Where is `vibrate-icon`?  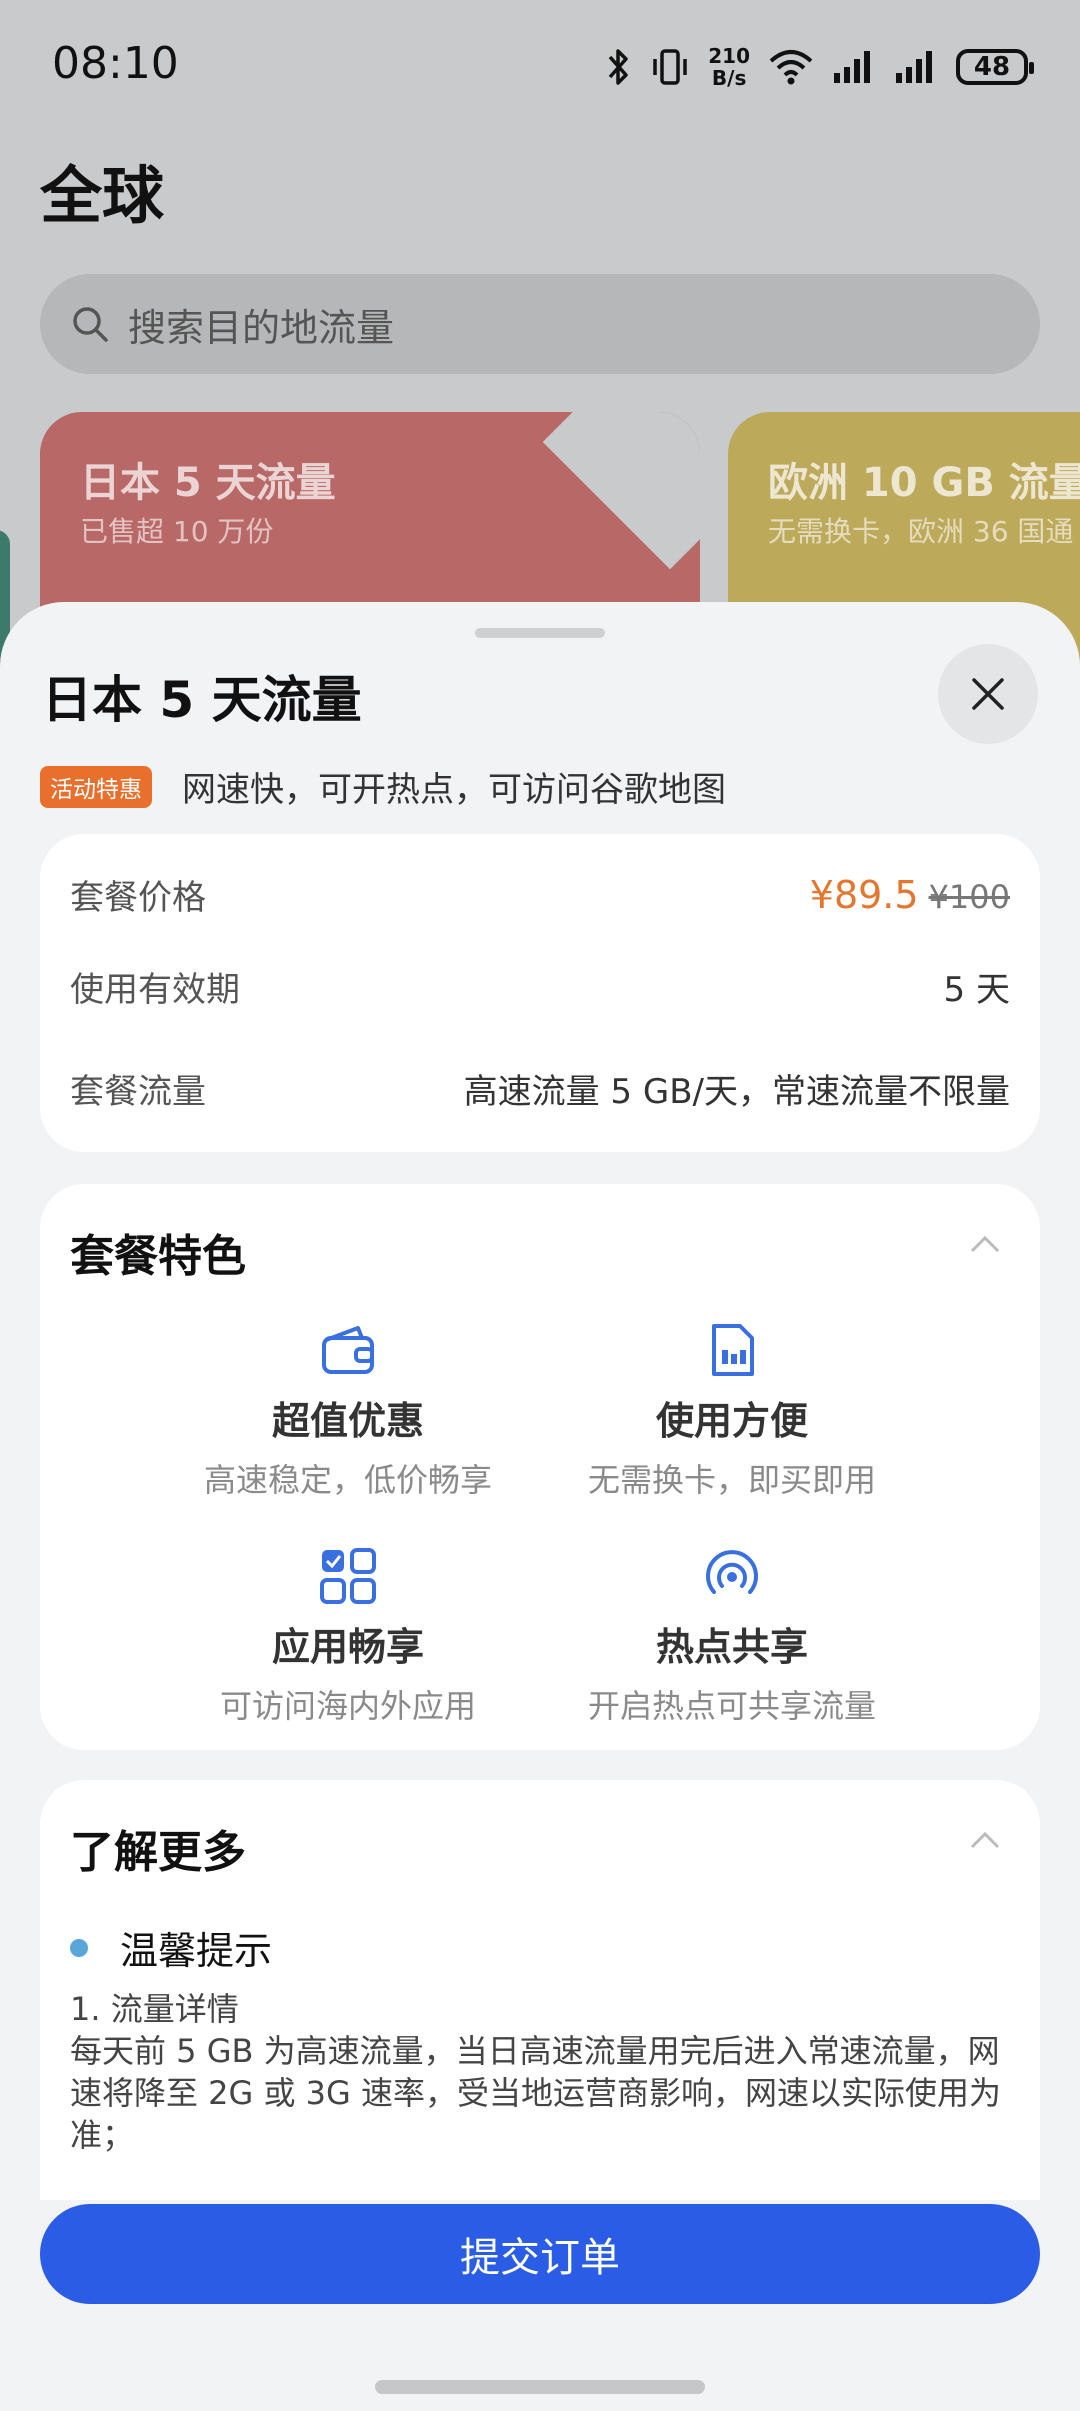
vibrate-icon is located at coordinates (670, 67).